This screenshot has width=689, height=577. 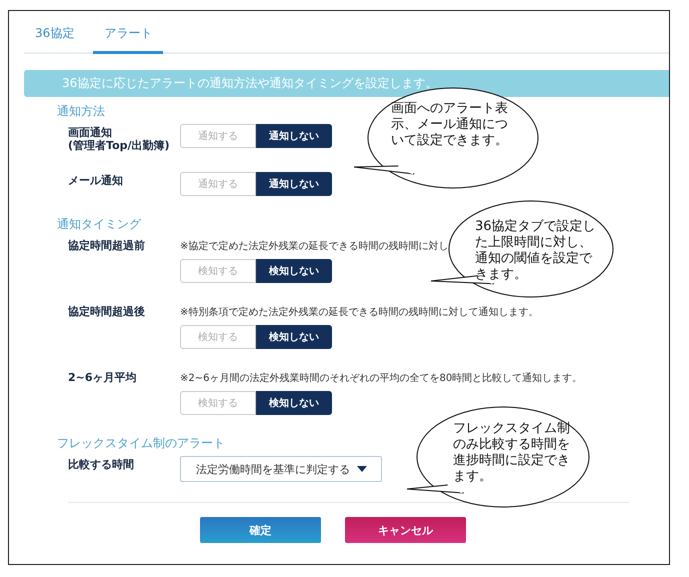 What do you see at coordinates (535, 251) in the screenshot?
I see `callout-text: 36協定タブで設定した上限時間に対し、通知の閾値を設定できます。` at bounding box center [535, 251].